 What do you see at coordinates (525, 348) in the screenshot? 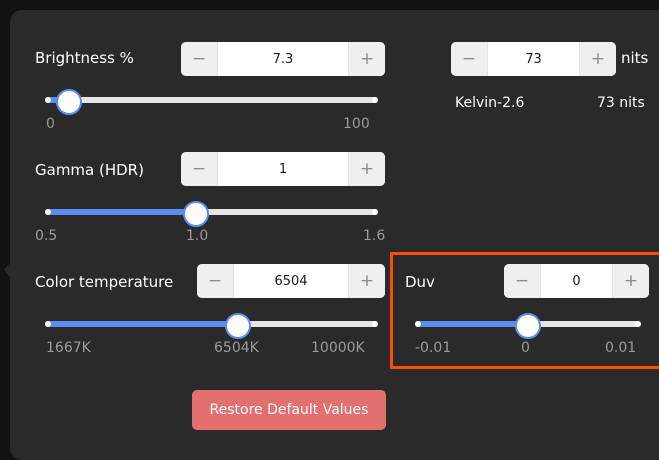
I see `duv-mid-label: 0` at bounding box center [525, 348].